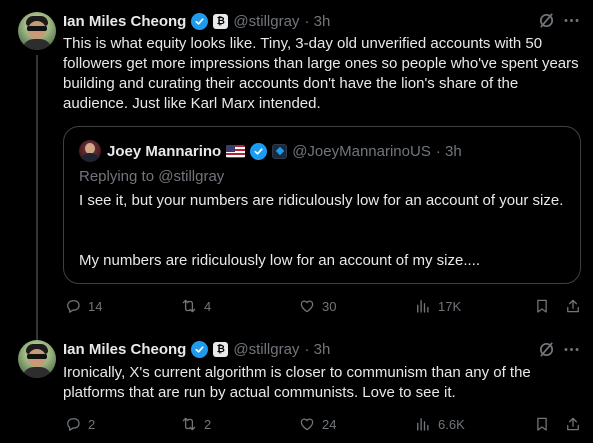  What do you see at coordinates (450, 306) in the screenshot?
I see `view-count: 17K` at bounding box center [450, 306].